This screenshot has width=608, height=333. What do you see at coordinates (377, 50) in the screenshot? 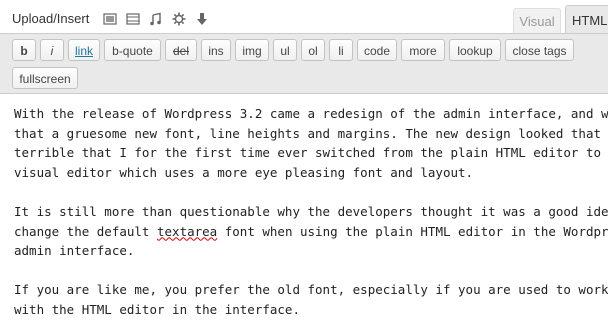
I see `code-button: code` at bounding box center [377, 50].